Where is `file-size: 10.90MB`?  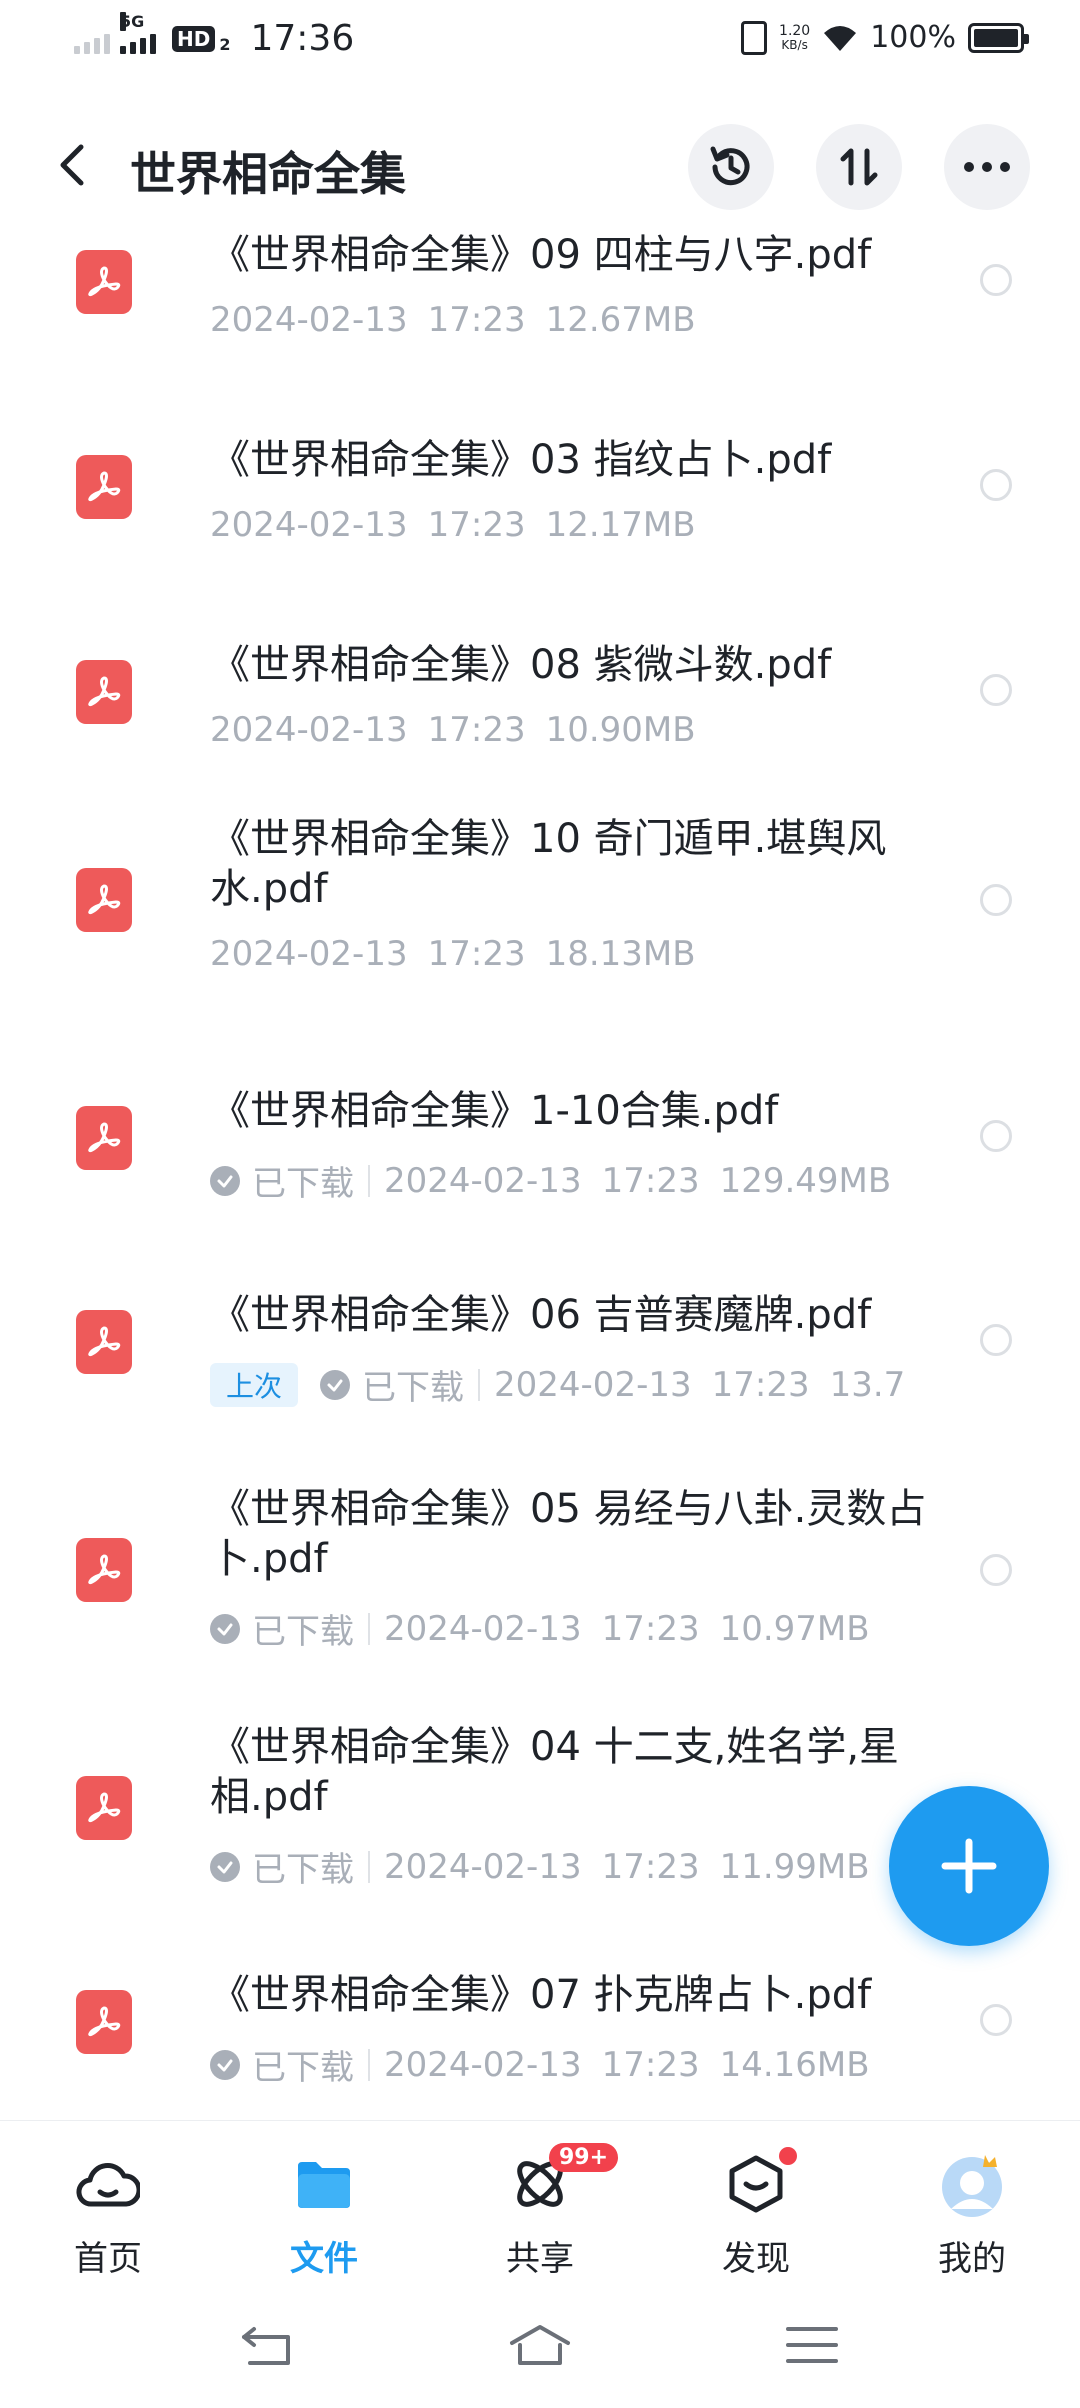
file-size: 10.90MB is located at coordinates (620, 730).